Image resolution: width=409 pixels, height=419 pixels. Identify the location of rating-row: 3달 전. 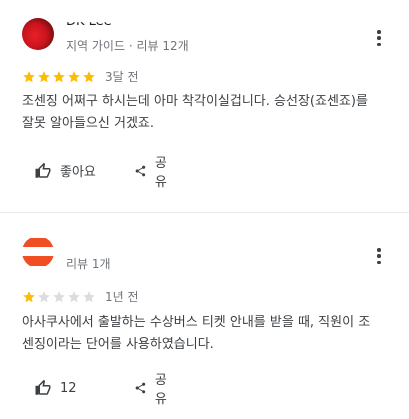
(80, 76).